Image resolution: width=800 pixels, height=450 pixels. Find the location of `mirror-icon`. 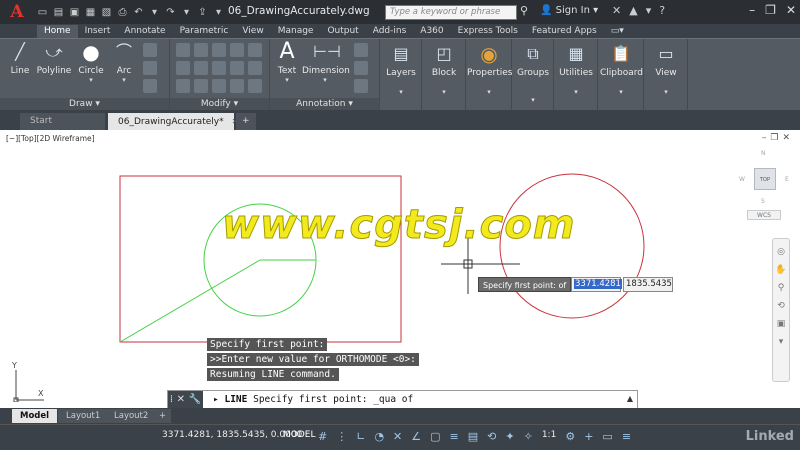

mirror-icon is located at coordinates (201, 68).